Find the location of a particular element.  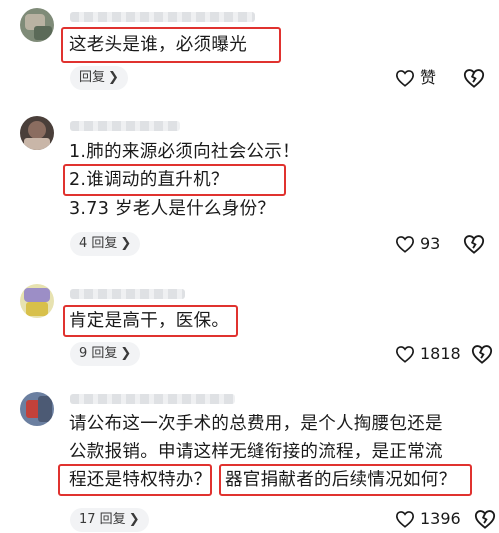

like-button: 1396 is located at coordinates (428, 519).